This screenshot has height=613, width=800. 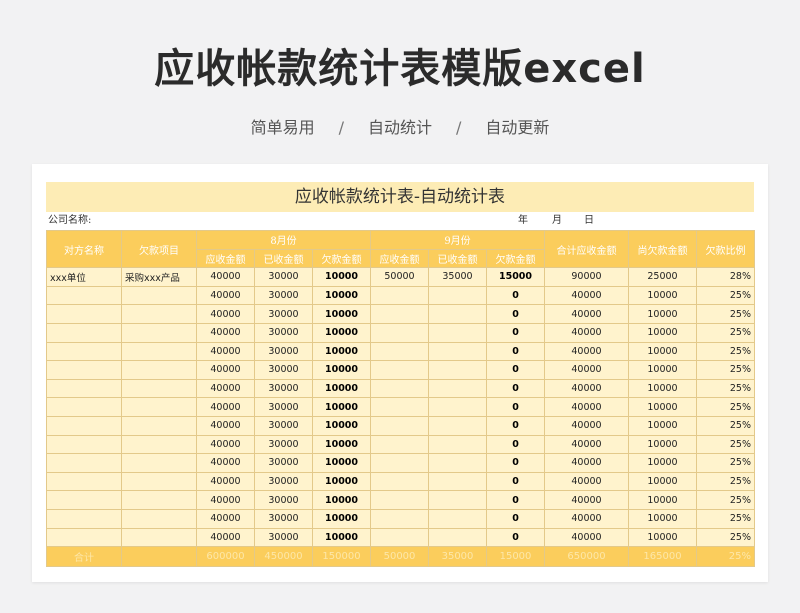 I want to click on cell-total-receivable: 90000, so click(x=586, y=277).